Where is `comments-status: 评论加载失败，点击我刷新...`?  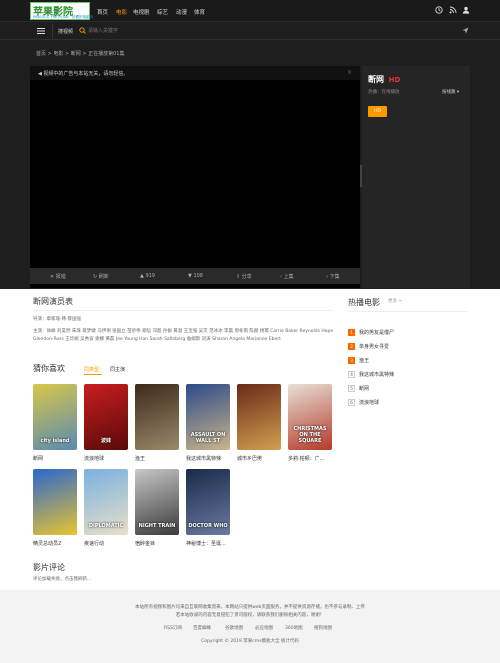
comments-status: 评论加载失败，点击我刷新... is located at coordinates (62, 579).